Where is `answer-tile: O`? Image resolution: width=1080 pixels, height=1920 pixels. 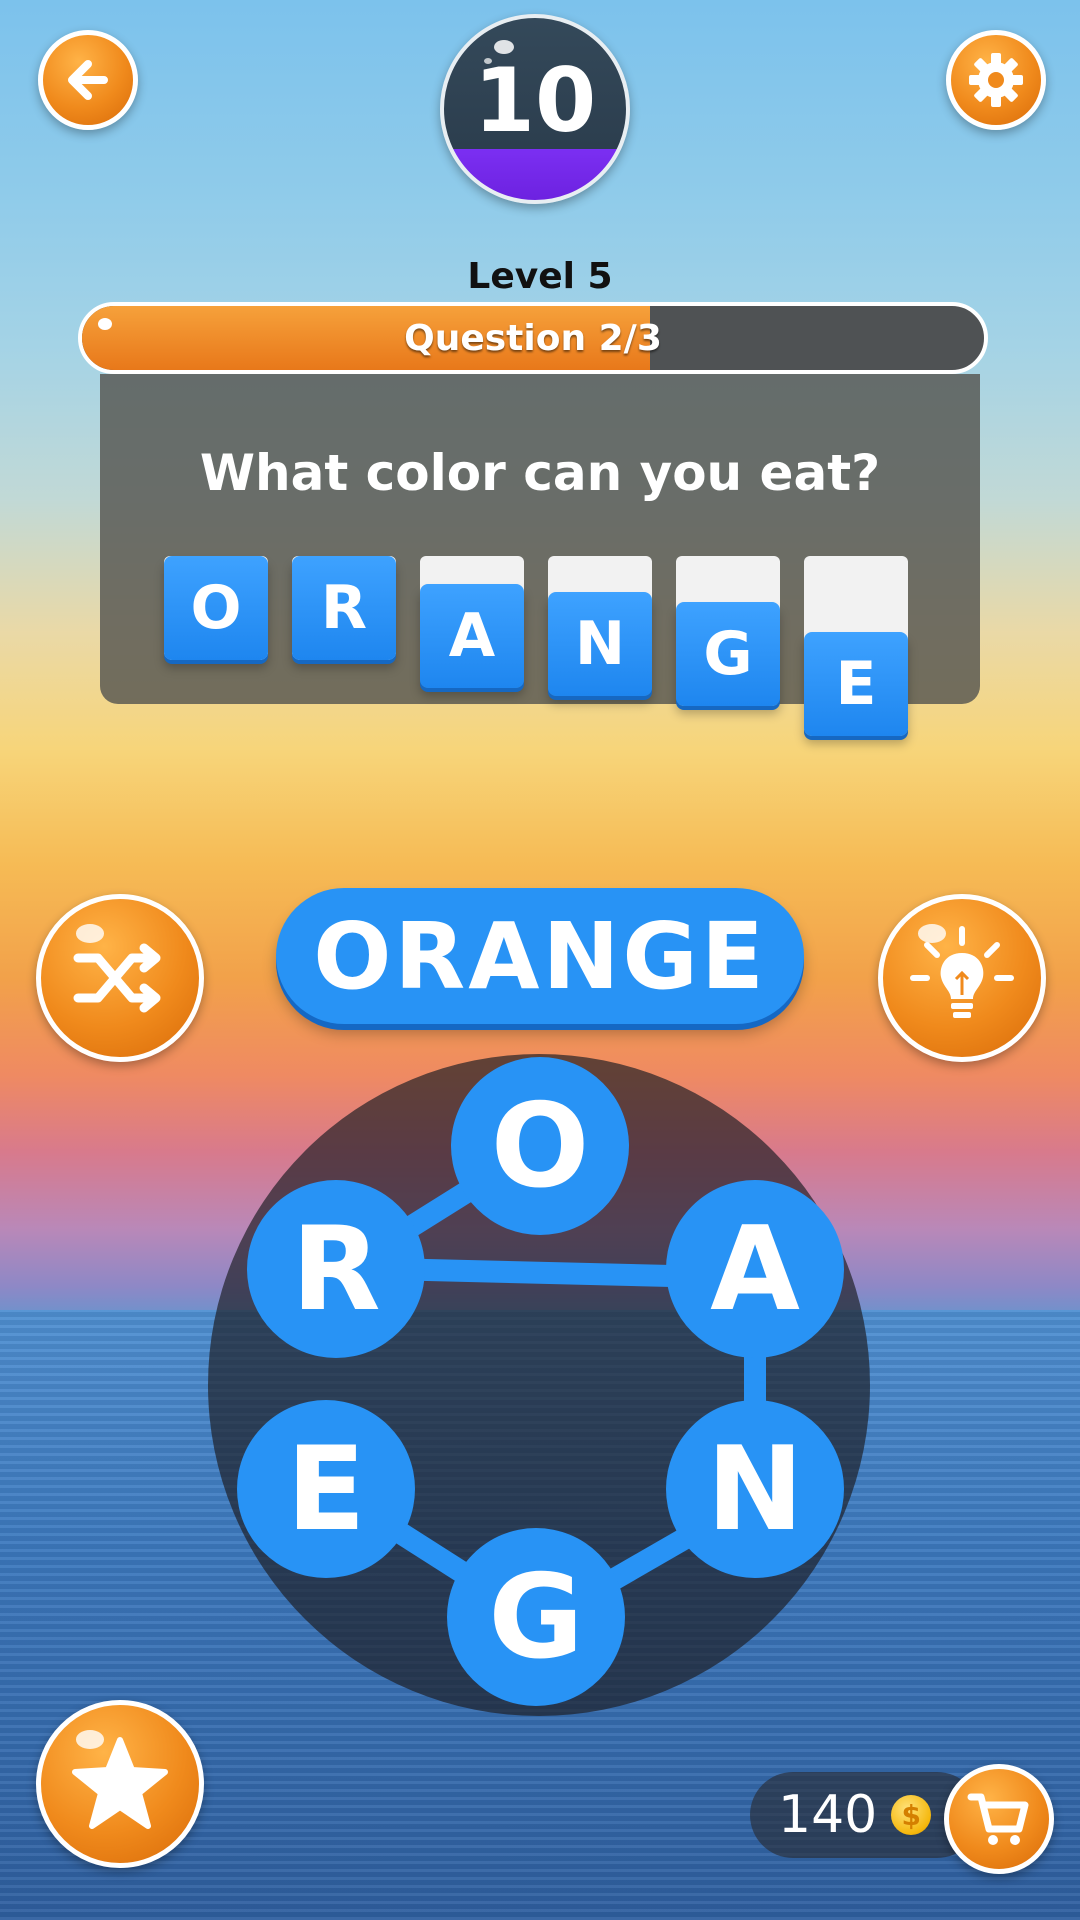 answer-tile: O is located at coordinates (216, 608).